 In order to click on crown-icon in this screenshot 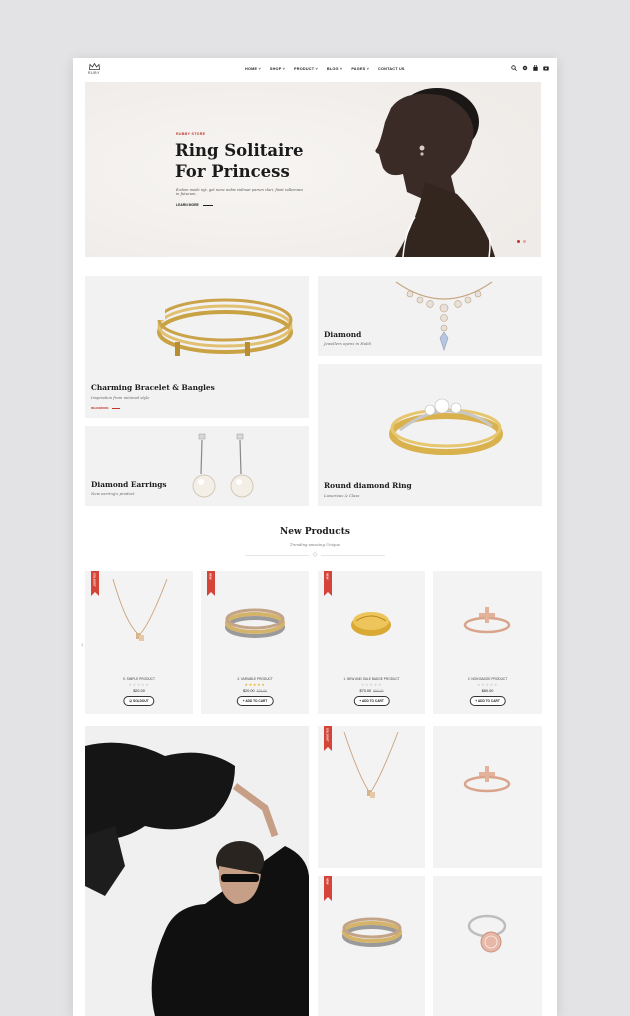, I will do `click(94, 66)`.